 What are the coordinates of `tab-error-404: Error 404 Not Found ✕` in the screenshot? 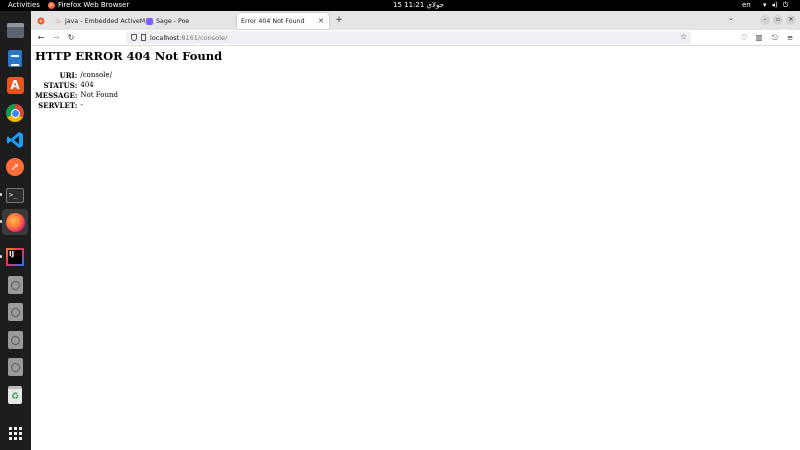 It's located at (283, 21).